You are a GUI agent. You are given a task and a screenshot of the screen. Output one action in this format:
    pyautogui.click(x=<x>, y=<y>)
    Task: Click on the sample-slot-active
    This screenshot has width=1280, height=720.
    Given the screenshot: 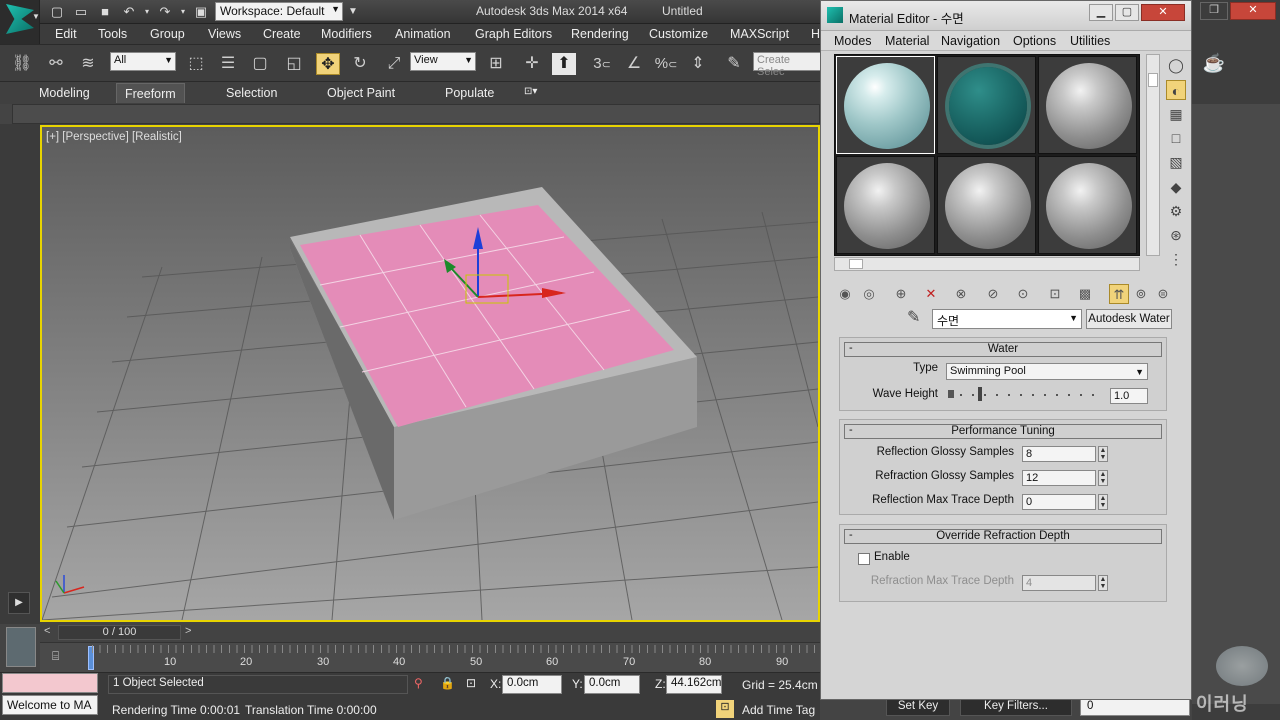 What is the action you would take?
    pyautogui.click(x=885, y=105)
    